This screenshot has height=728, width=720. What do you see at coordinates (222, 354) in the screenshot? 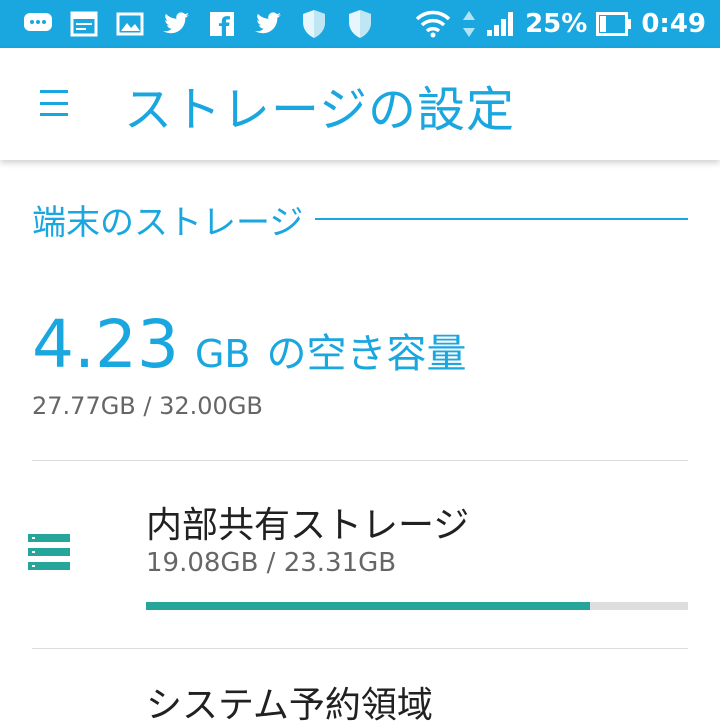
I see `free-space-unit: GB` at bounding box center [222, 354].